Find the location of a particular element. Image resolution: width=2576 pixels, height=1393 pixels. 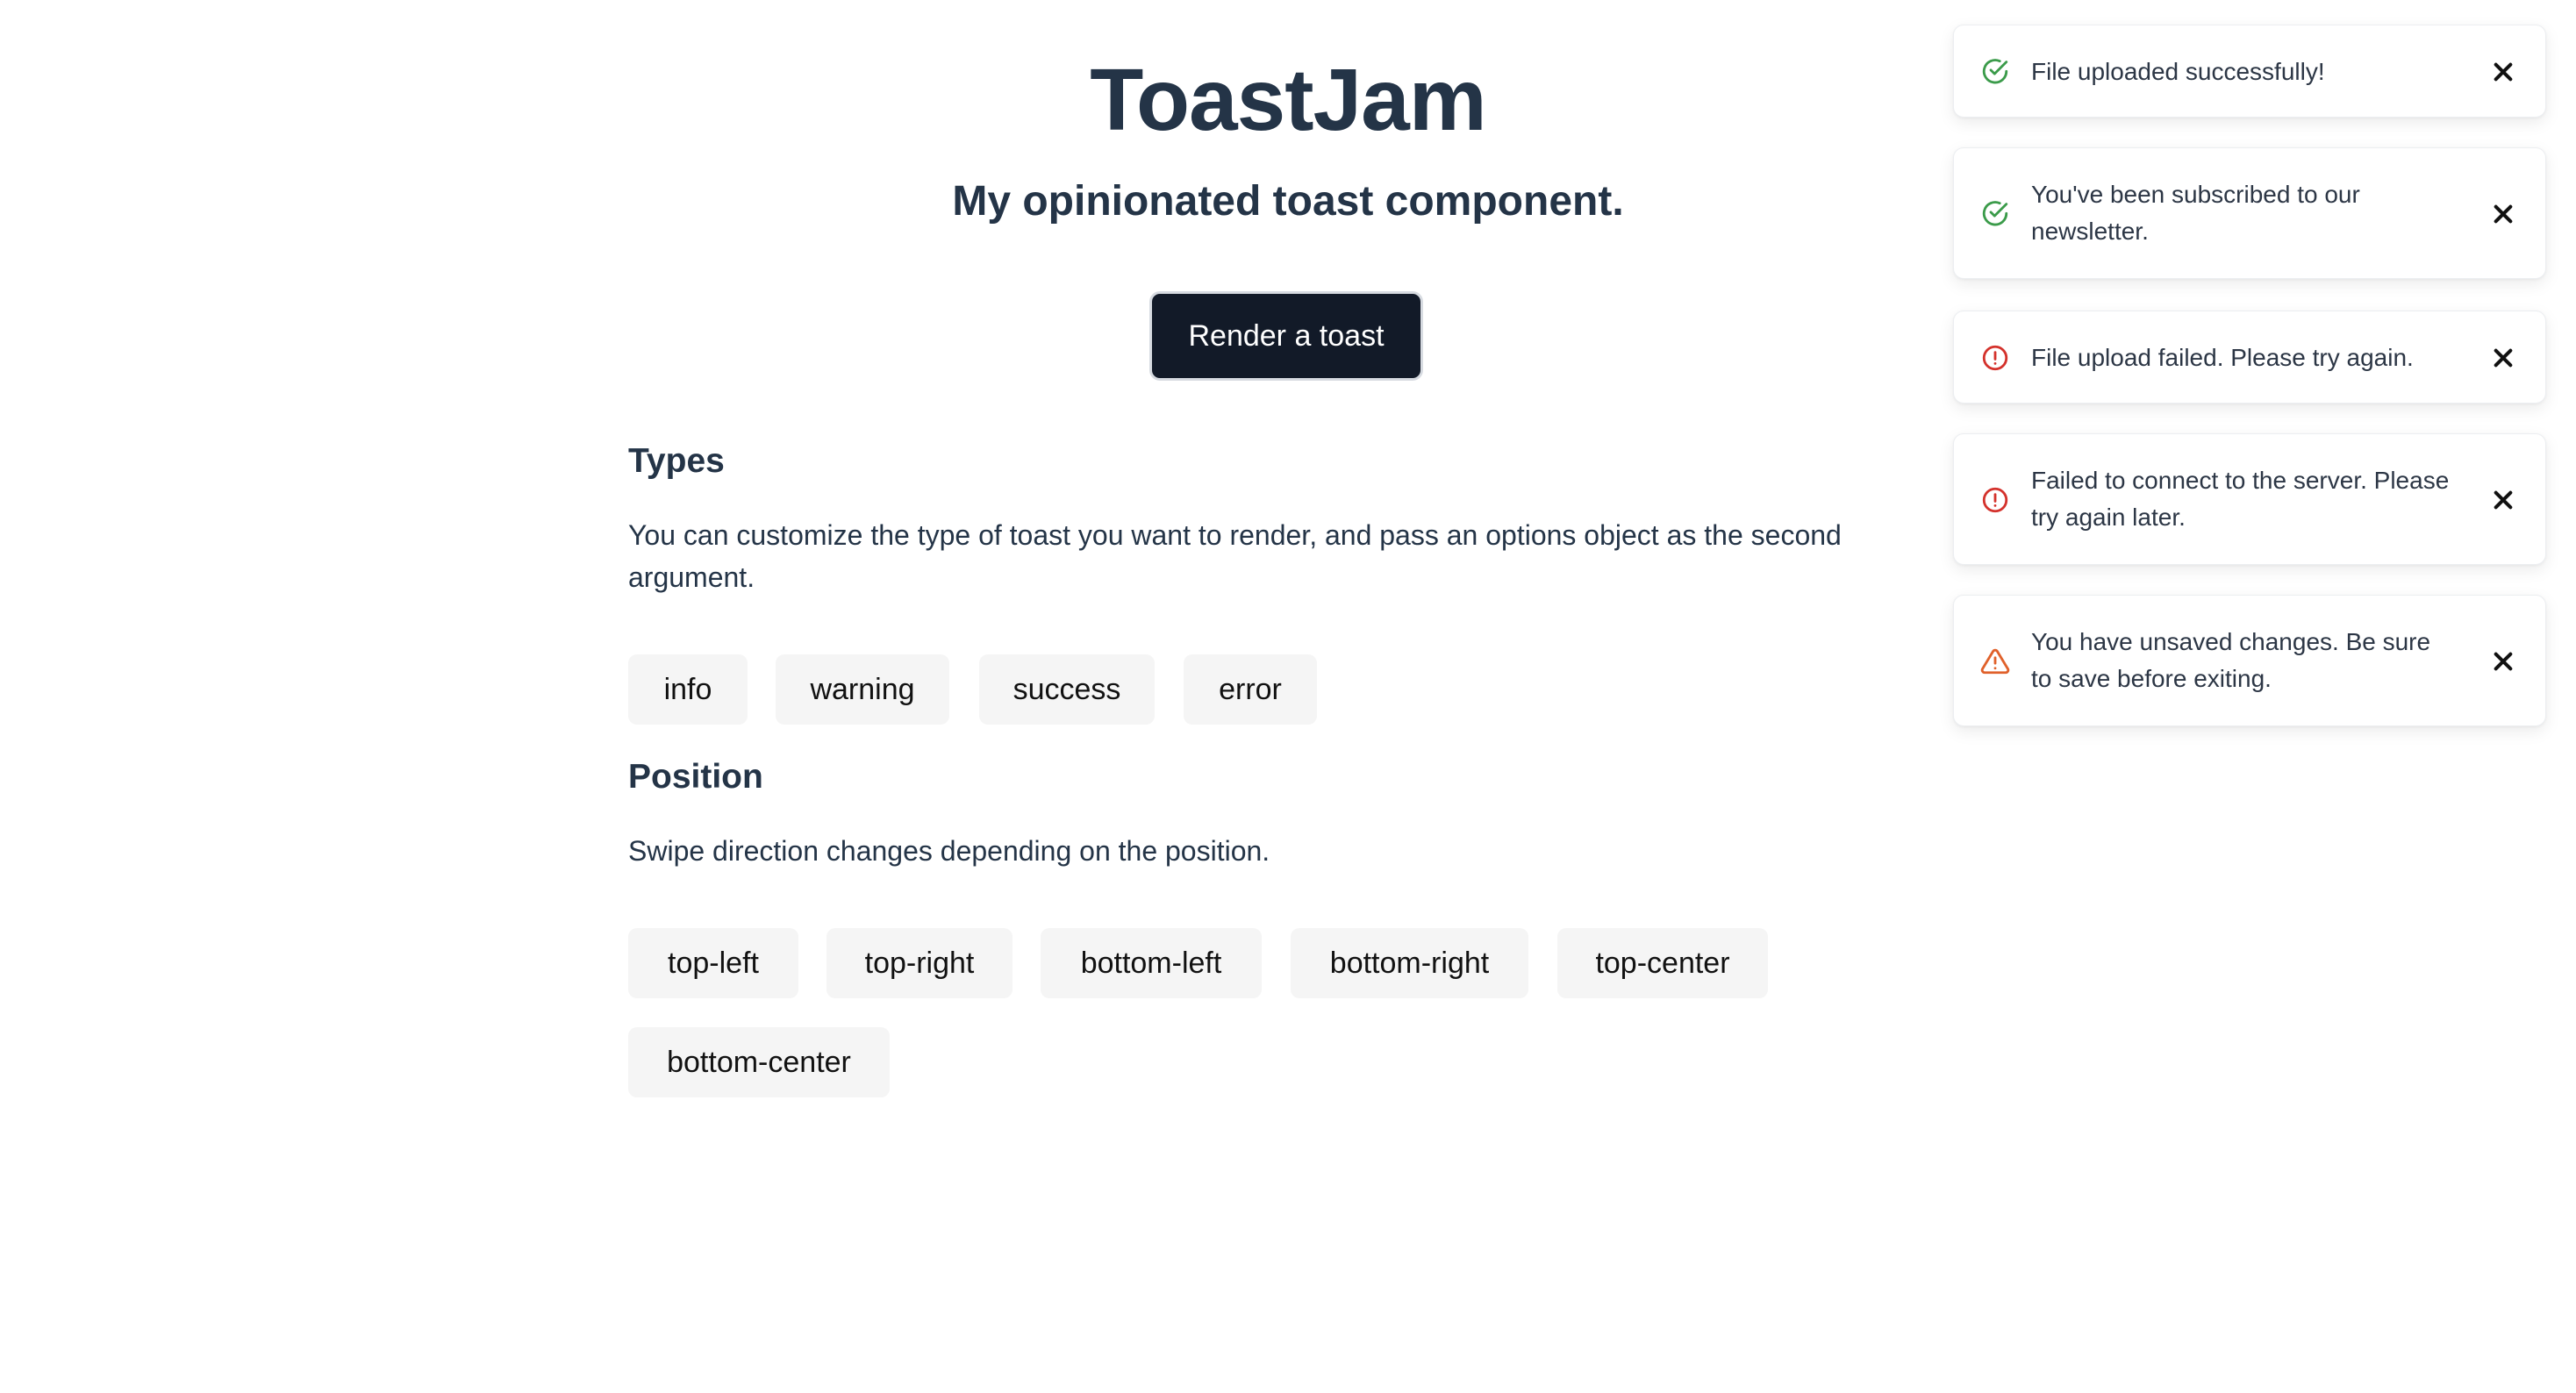

toast-success: File uploaded successfully! is located at coordinates (2249, 71).